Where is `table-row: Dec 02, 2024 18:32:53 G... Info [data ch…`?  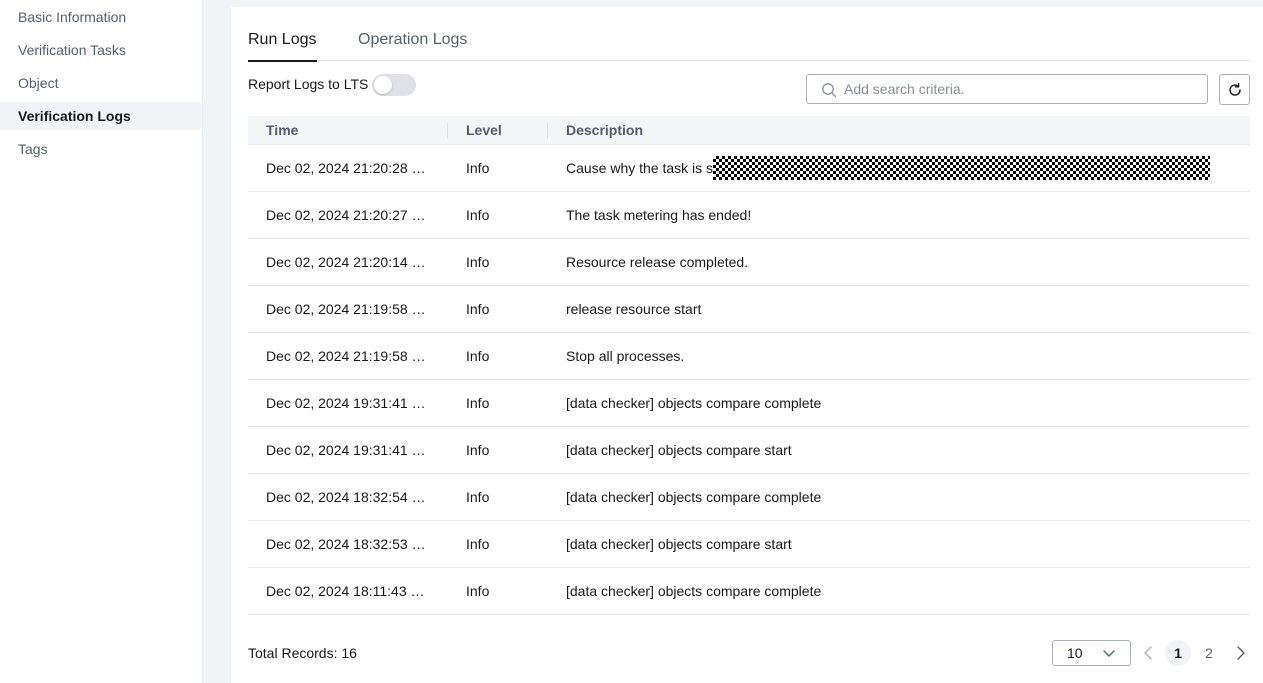
table-row: Dec 02, 2024 18:32:53 G... Info [data ch… is located at coordinates (749, 544).